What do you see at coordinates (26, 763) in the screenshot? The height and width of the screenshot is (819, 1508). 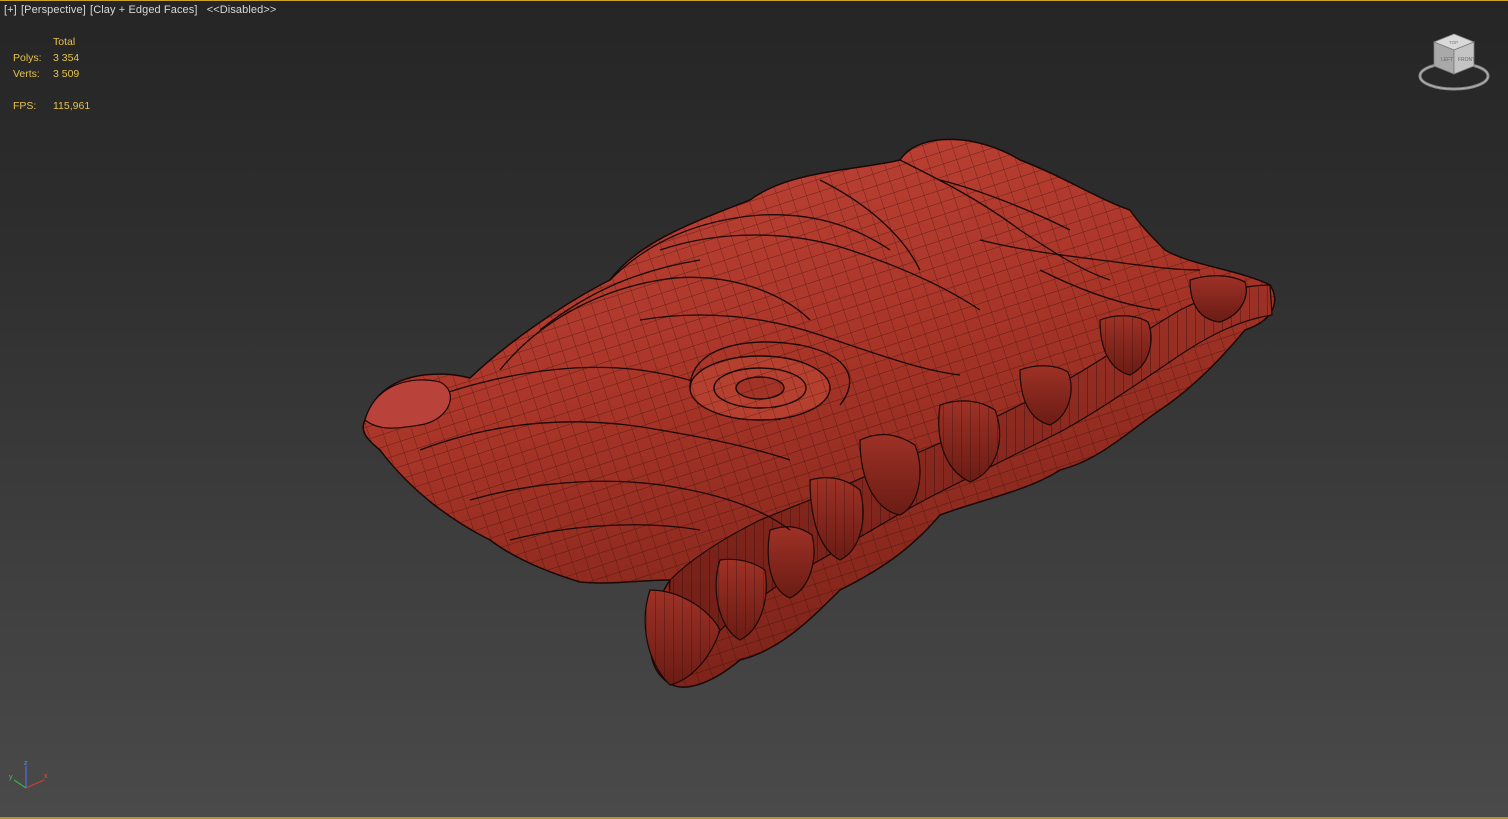 I see `axis-z-label: z` at bounding box center [26, 763].